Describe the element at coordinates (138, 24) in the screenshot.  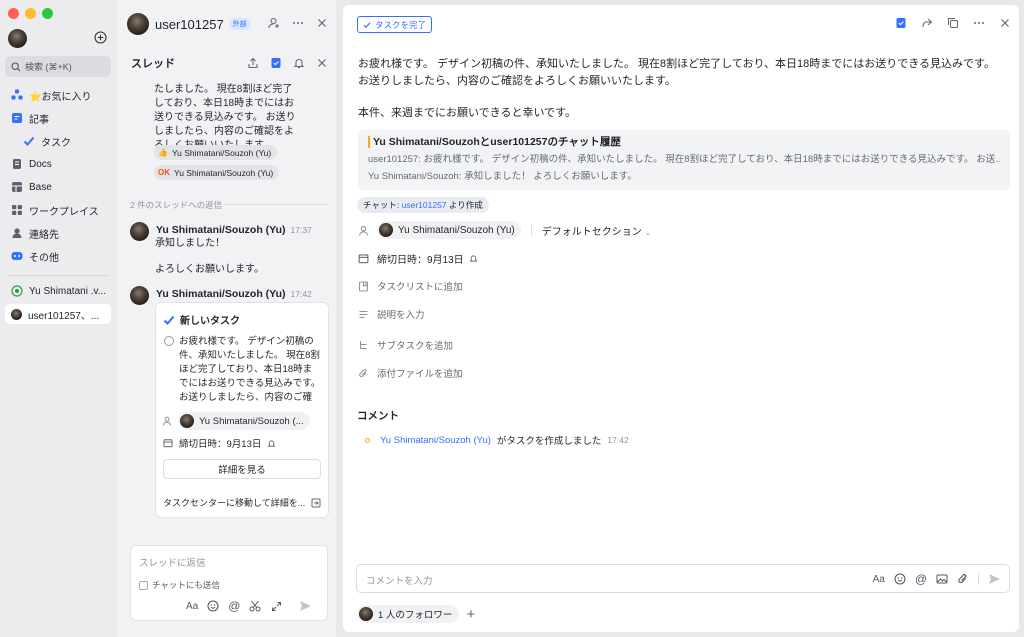
I see `chat-user-avatar` at that location.